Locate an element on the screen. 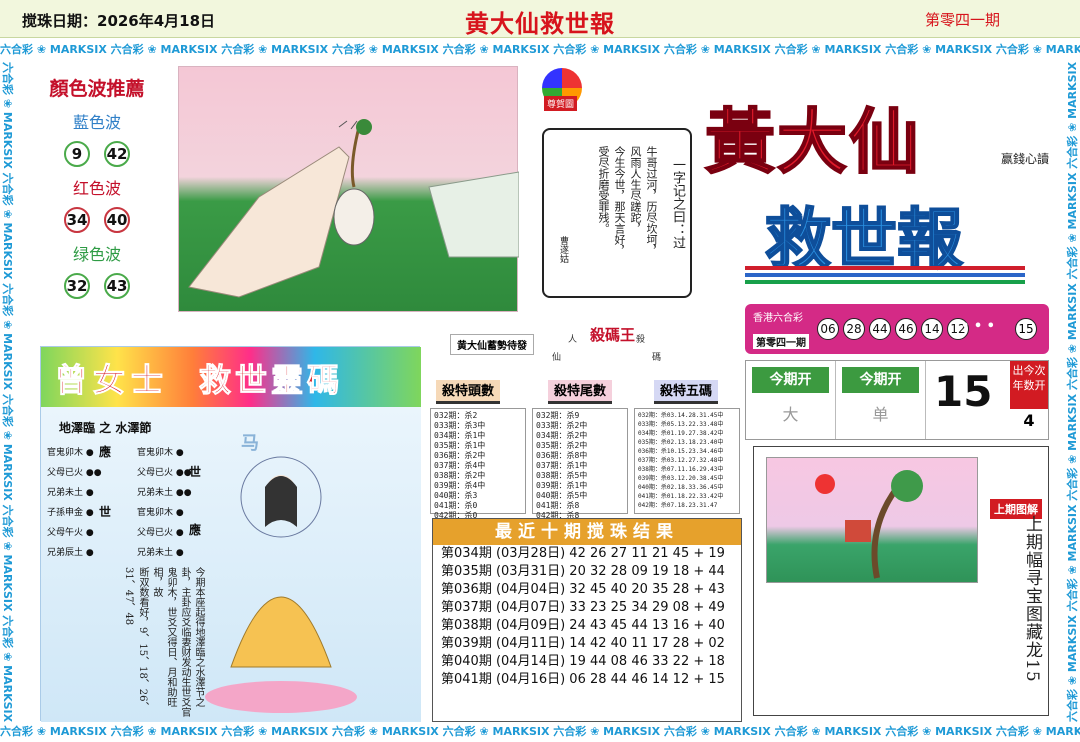 The height and width of the screenshot is (742, 1080). table-row: 第037期 (04月07日) 33 23 25 34 29 08 + 49 is located at coordinates (583, 607).